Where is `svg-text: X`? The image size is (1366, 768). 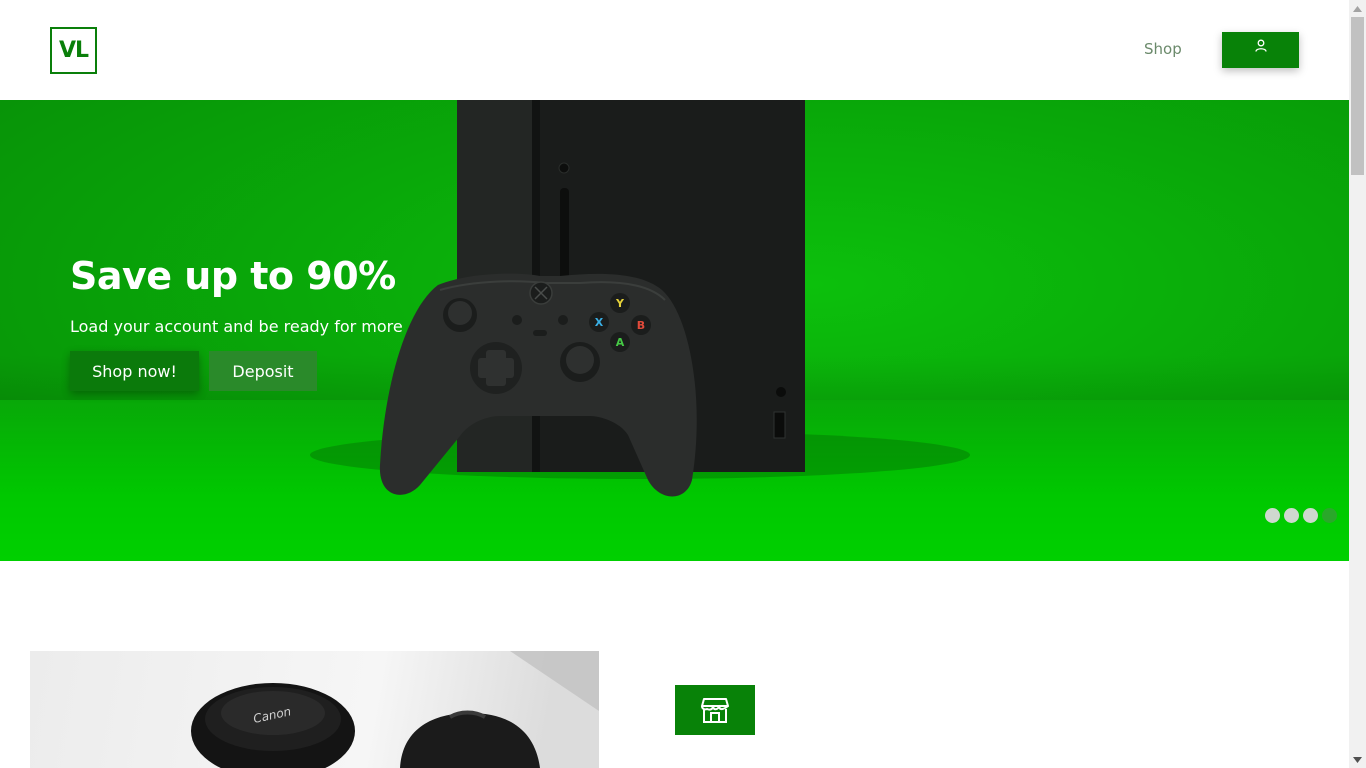
svg-text: X is located at coordinates (599, 322).